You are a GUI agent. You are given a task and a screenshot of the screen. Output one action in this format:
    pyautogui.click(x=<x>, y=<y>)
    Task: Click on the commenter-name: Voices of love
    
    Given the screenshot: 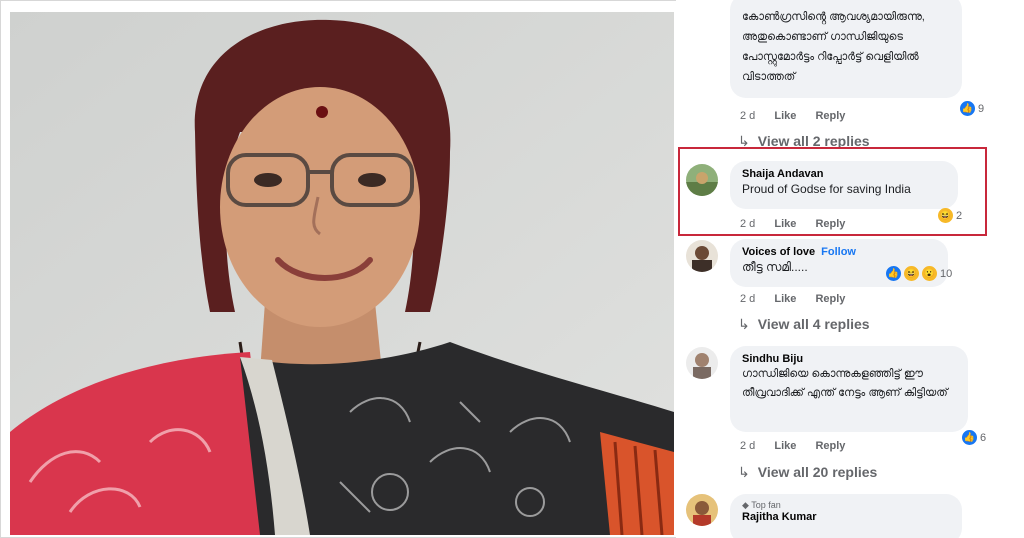 What is the action you would take?
    pyautogui.click(x=778, y=252)
    